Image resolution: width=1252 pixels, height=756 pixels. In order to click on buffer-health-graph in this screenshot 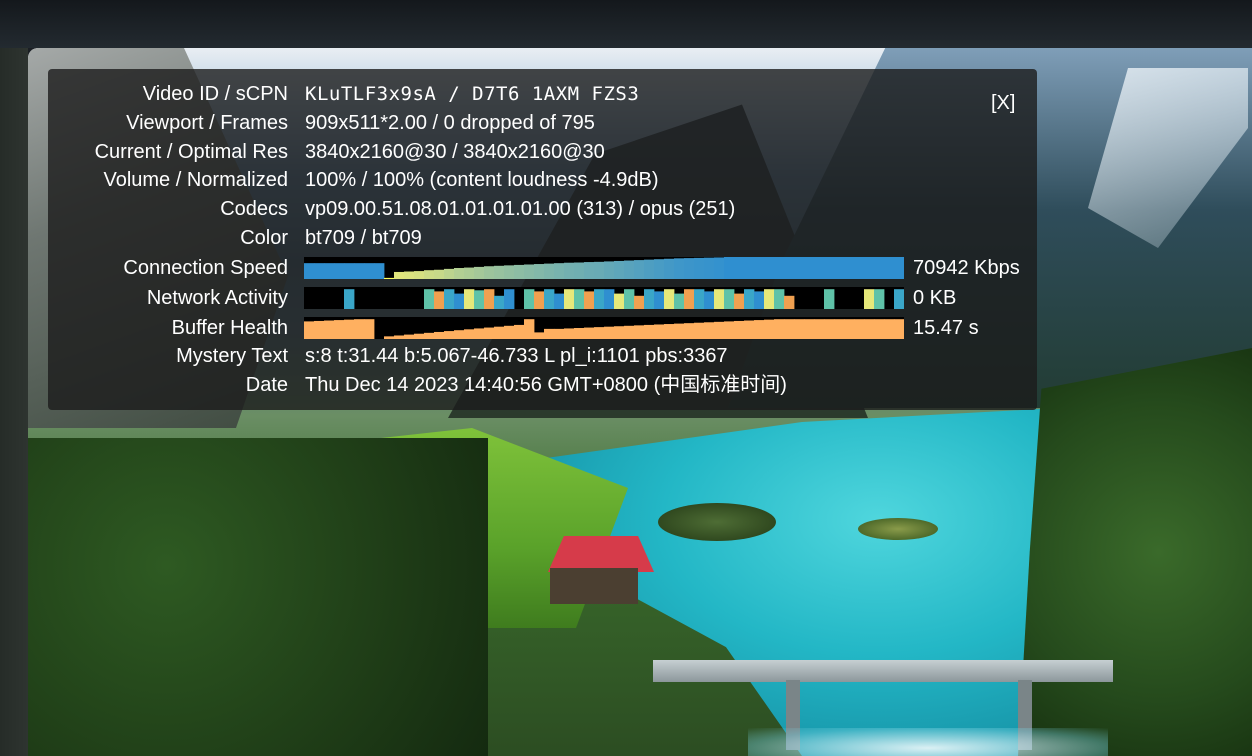, I will do `click(604, 328)`.